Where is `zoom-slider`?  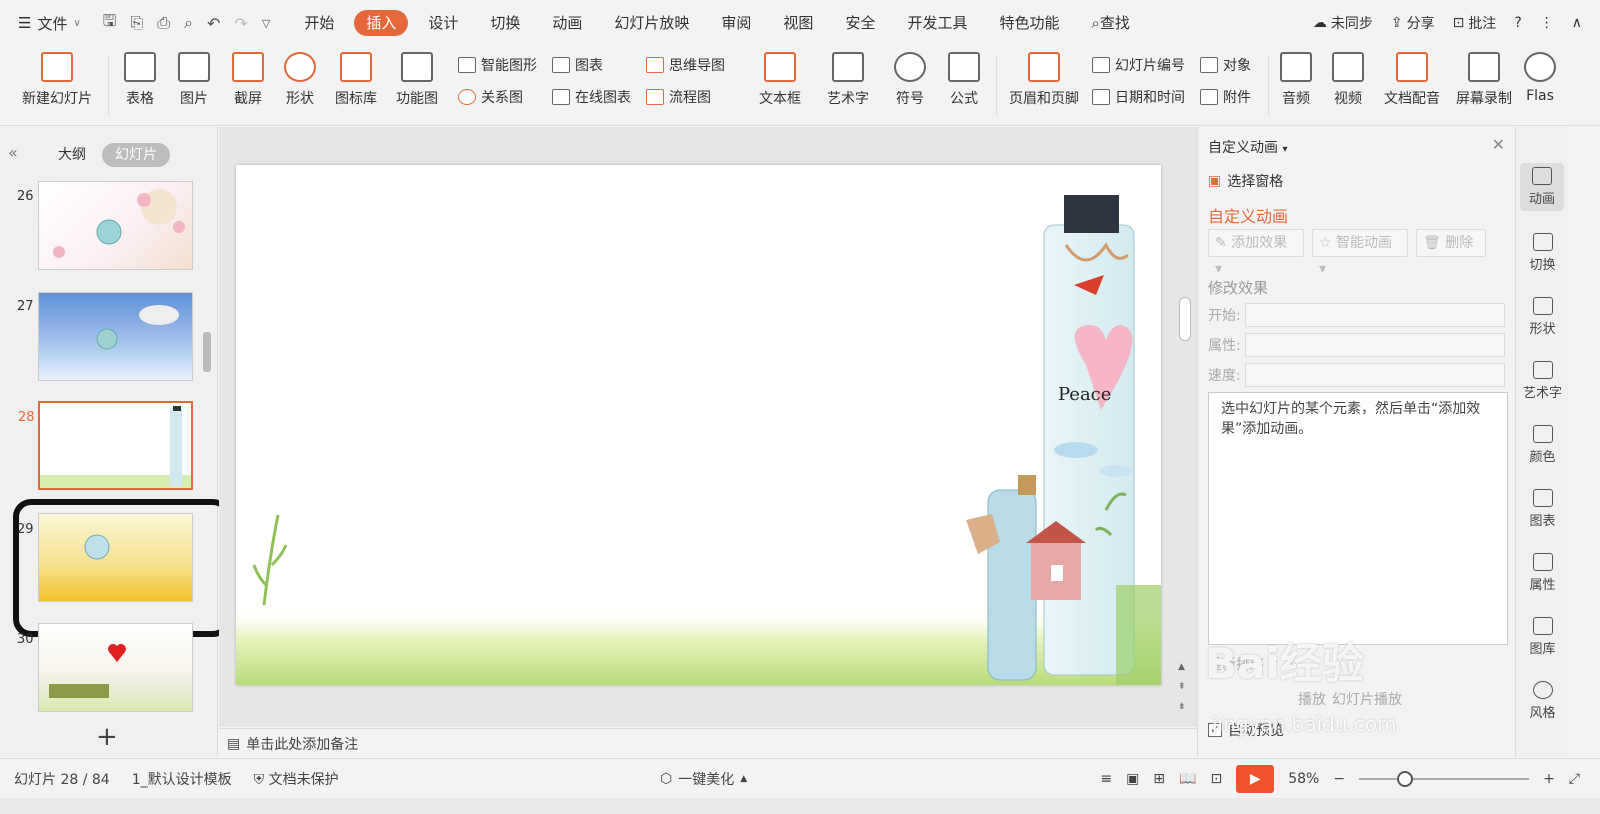
zoom-slider is located at coordinates (1444, 778).